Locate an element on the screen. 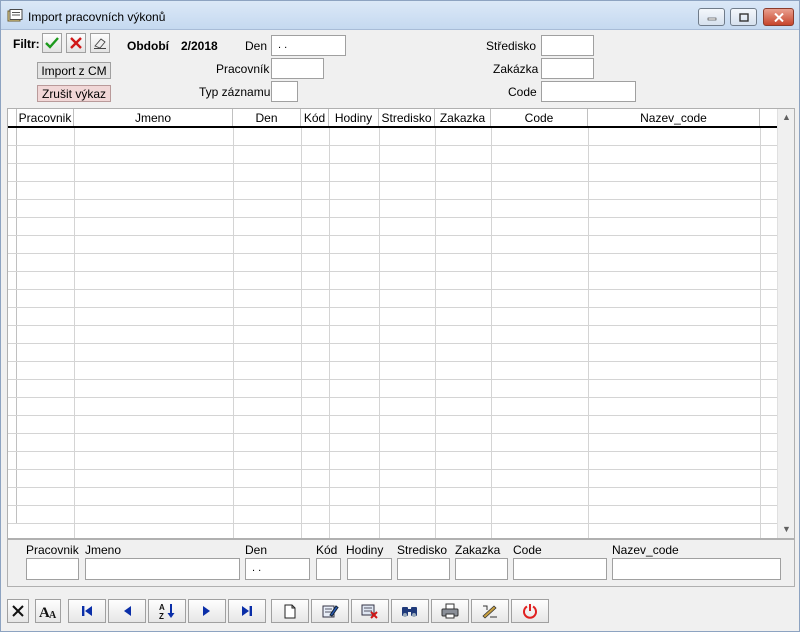 This screenshot has height=632, width=800. zakazka-field is located at coordinates (567, 68).